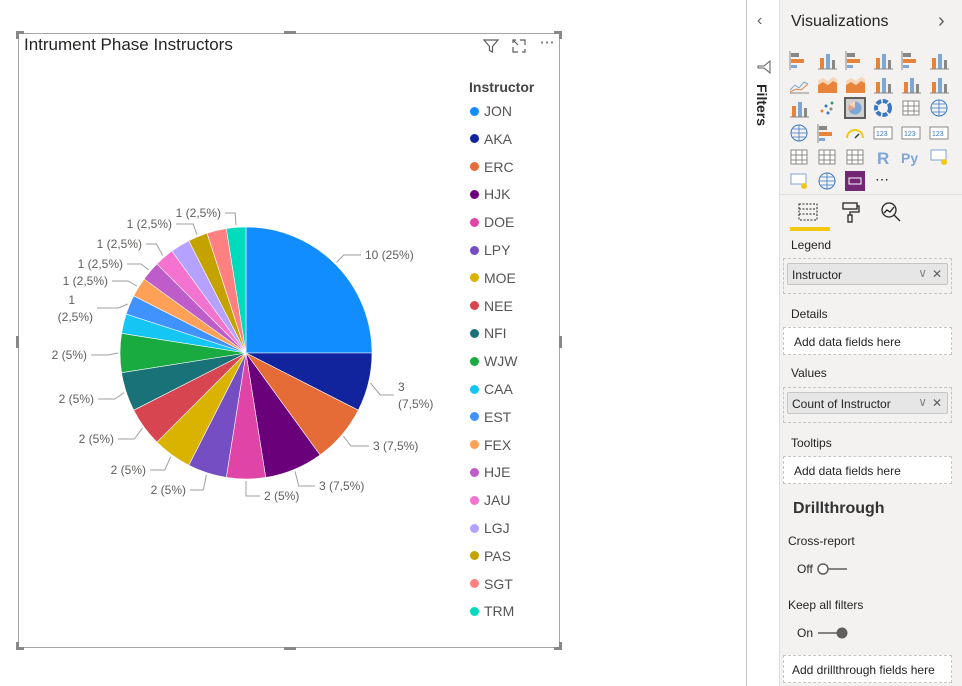 The image size is (962, 686). What do you see at coordinates (855, 60) in the screenshot?
I see `clustered-bar-visual-icon` at bounding box center [855, 60].